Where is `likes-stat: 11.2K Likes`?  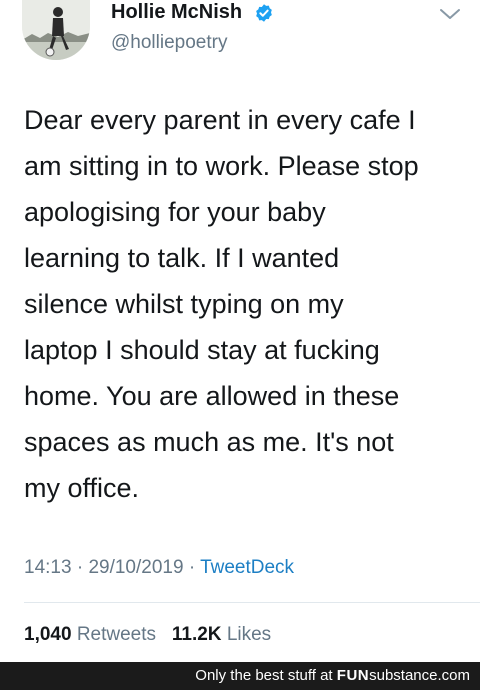 likes-stat: 11.2K Likes is located at coordinates (221, 634).